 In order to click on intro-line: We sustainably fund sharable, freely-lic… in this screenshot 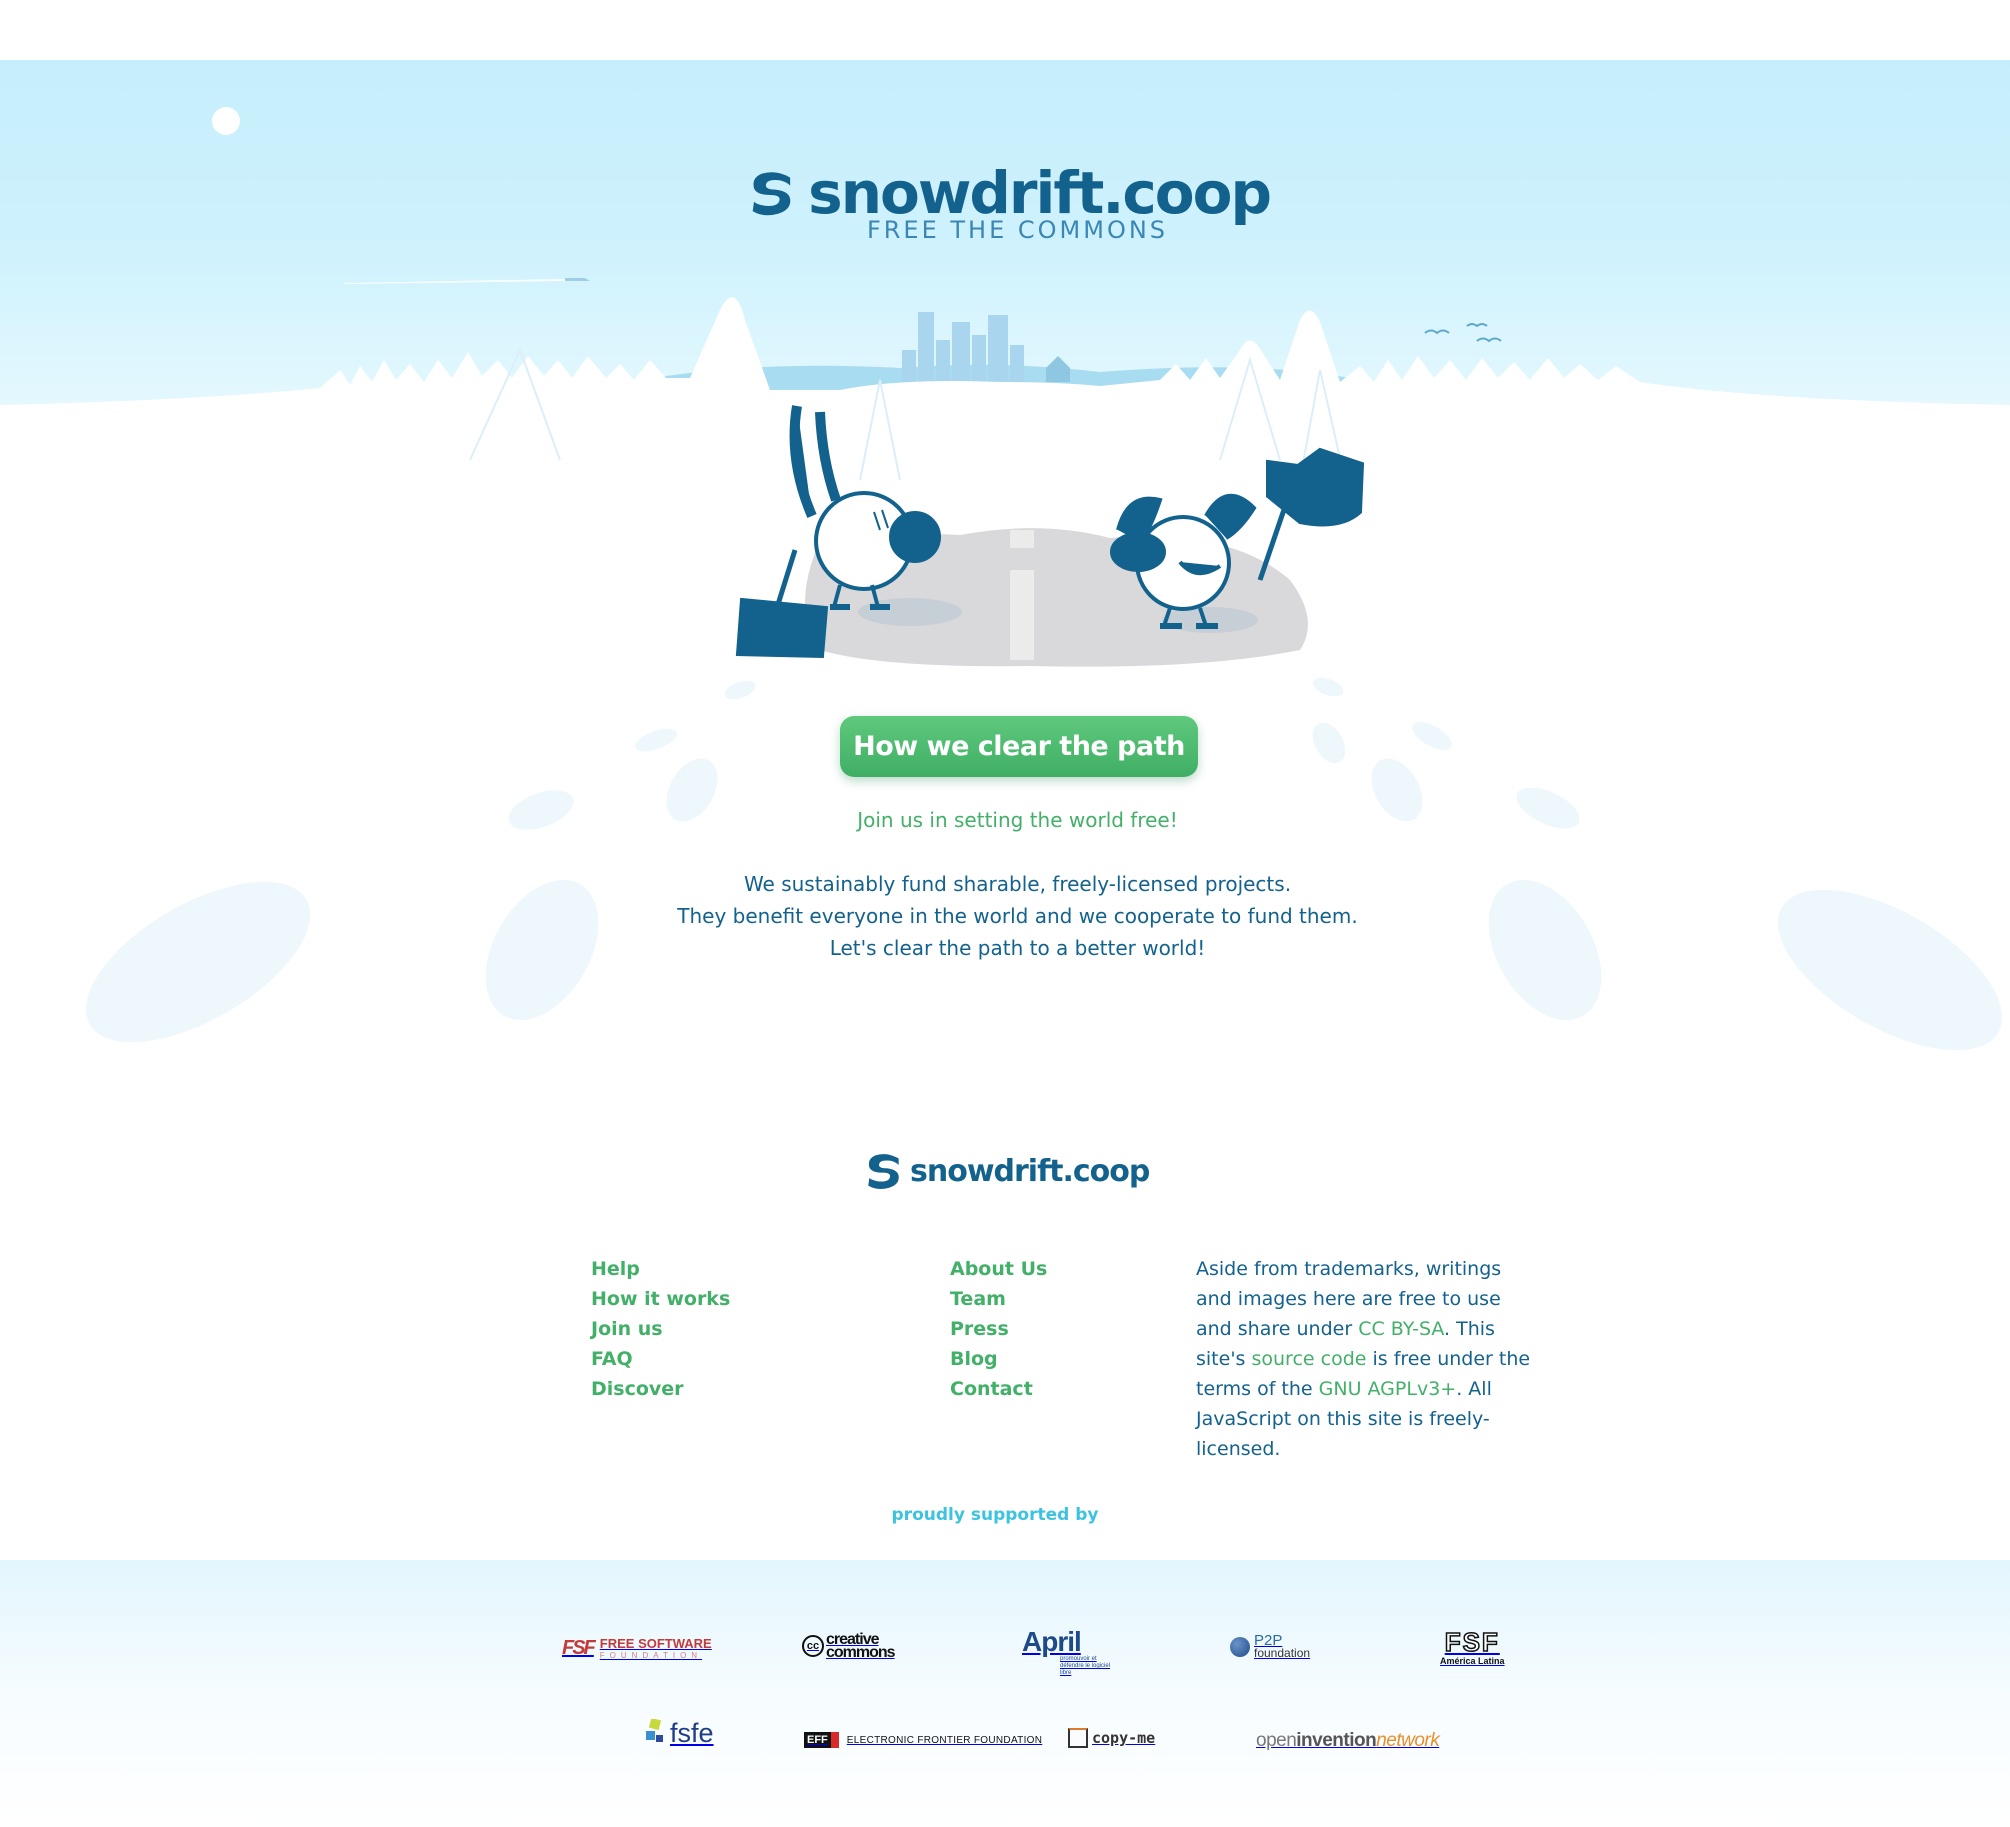, I will do `click(1017, 884)`.